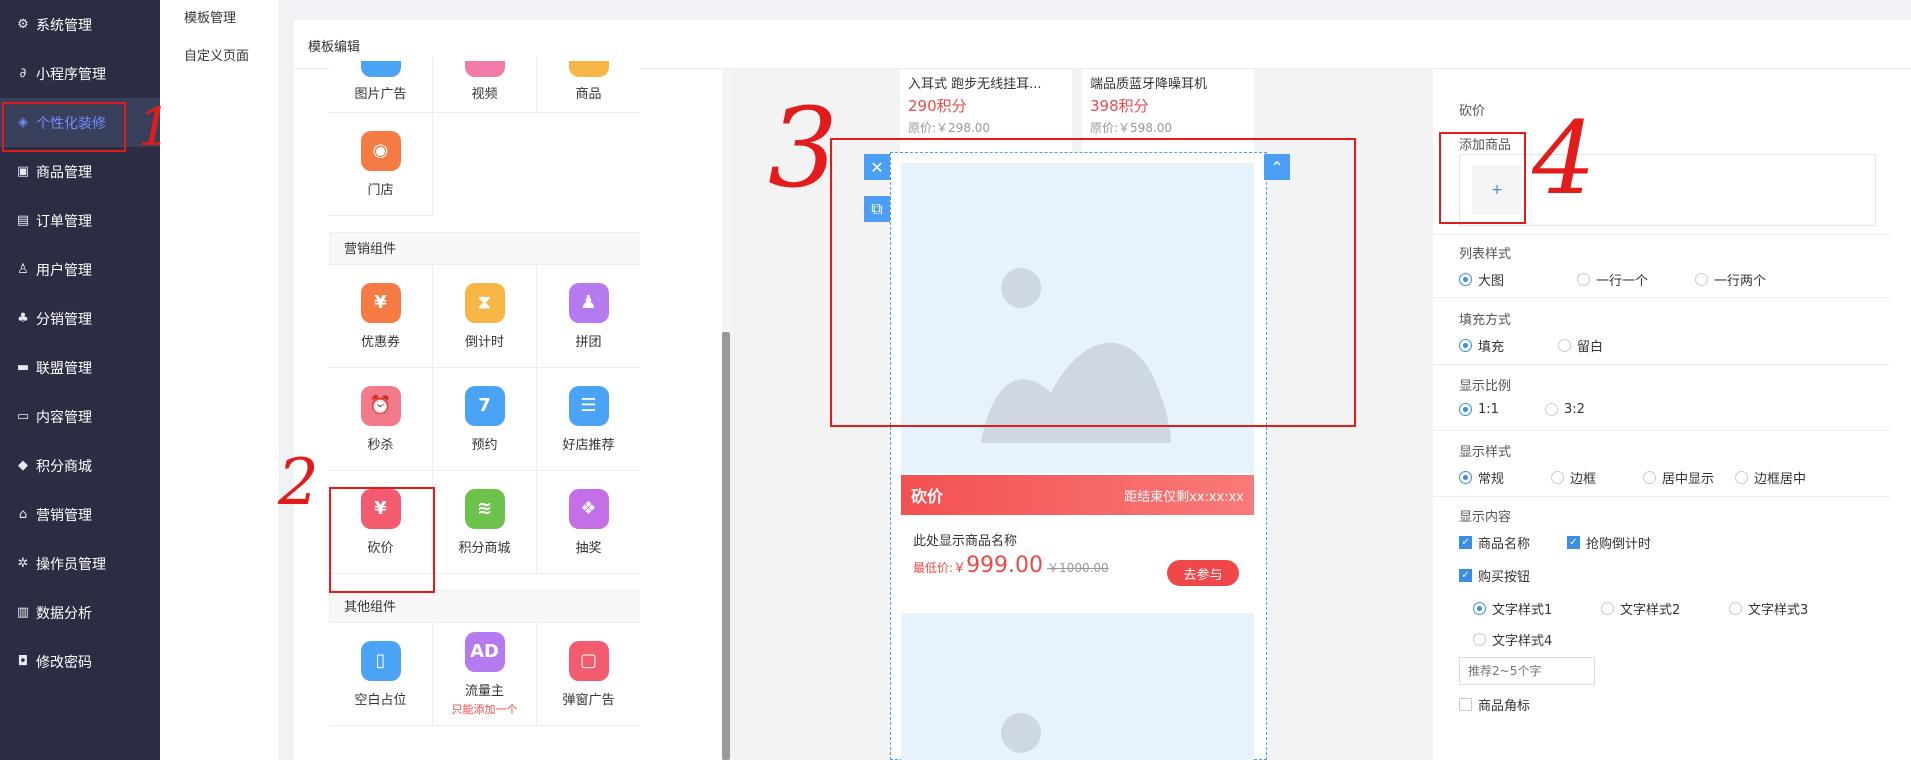  Describe the element at coordinates (219, 57) in the screenshot. I see `submenu-item-custom-page: 自定义页面` at that location.